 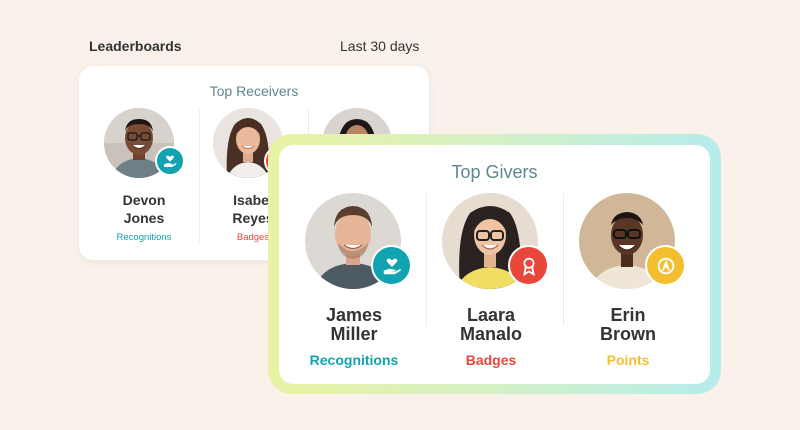 I want to click on points-coin-icon, so click(x=665, y=265).